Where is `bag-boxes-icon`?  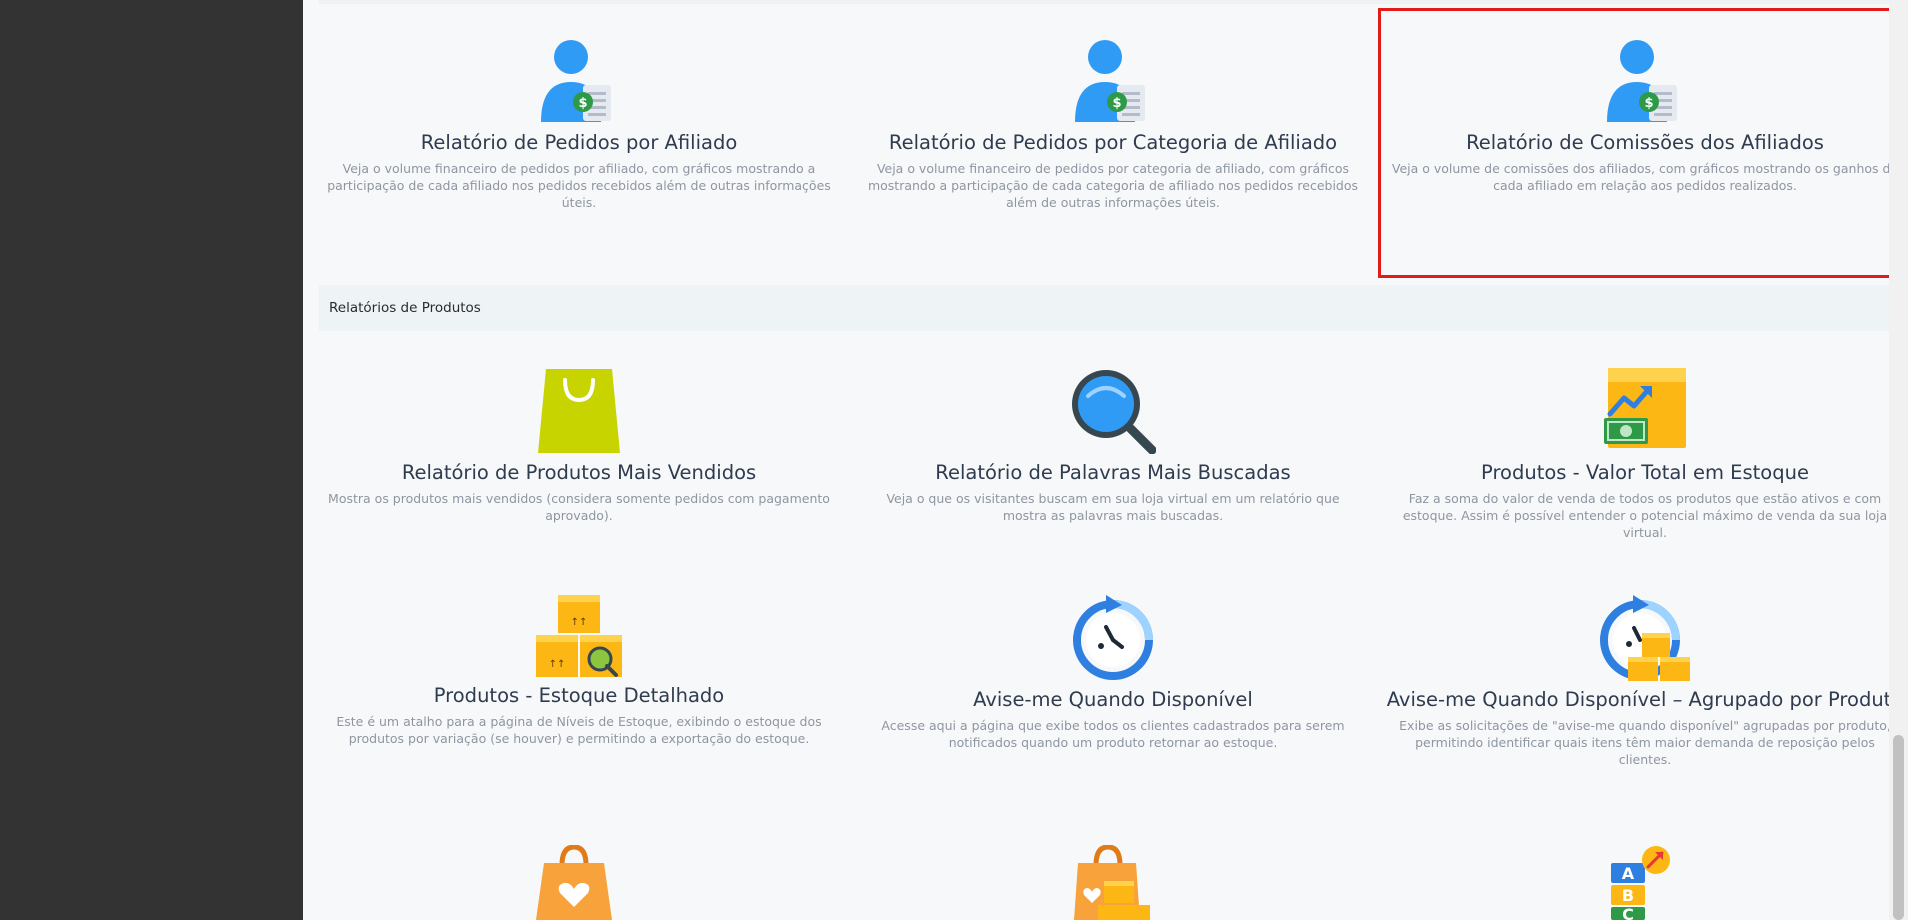
bag-boxes-icon is located at coordinates (1110, 882).